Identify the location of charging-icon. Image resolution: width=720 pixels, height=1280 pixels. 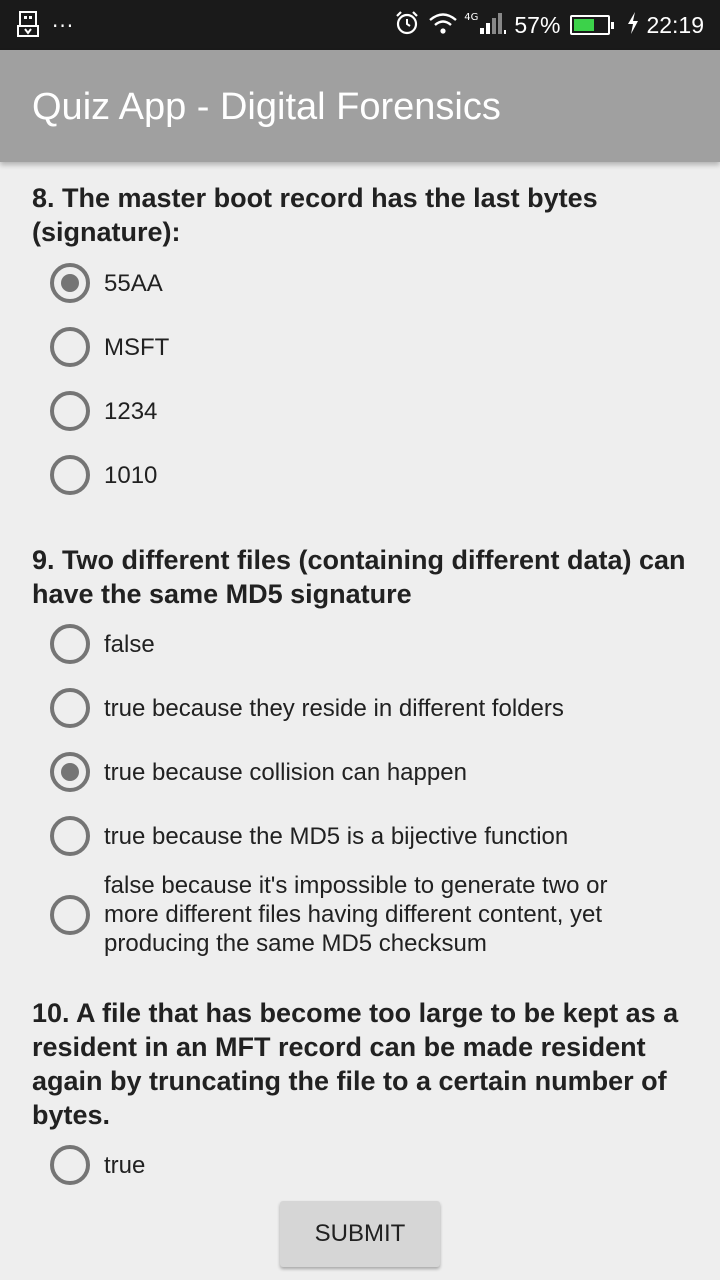
(633, 25).